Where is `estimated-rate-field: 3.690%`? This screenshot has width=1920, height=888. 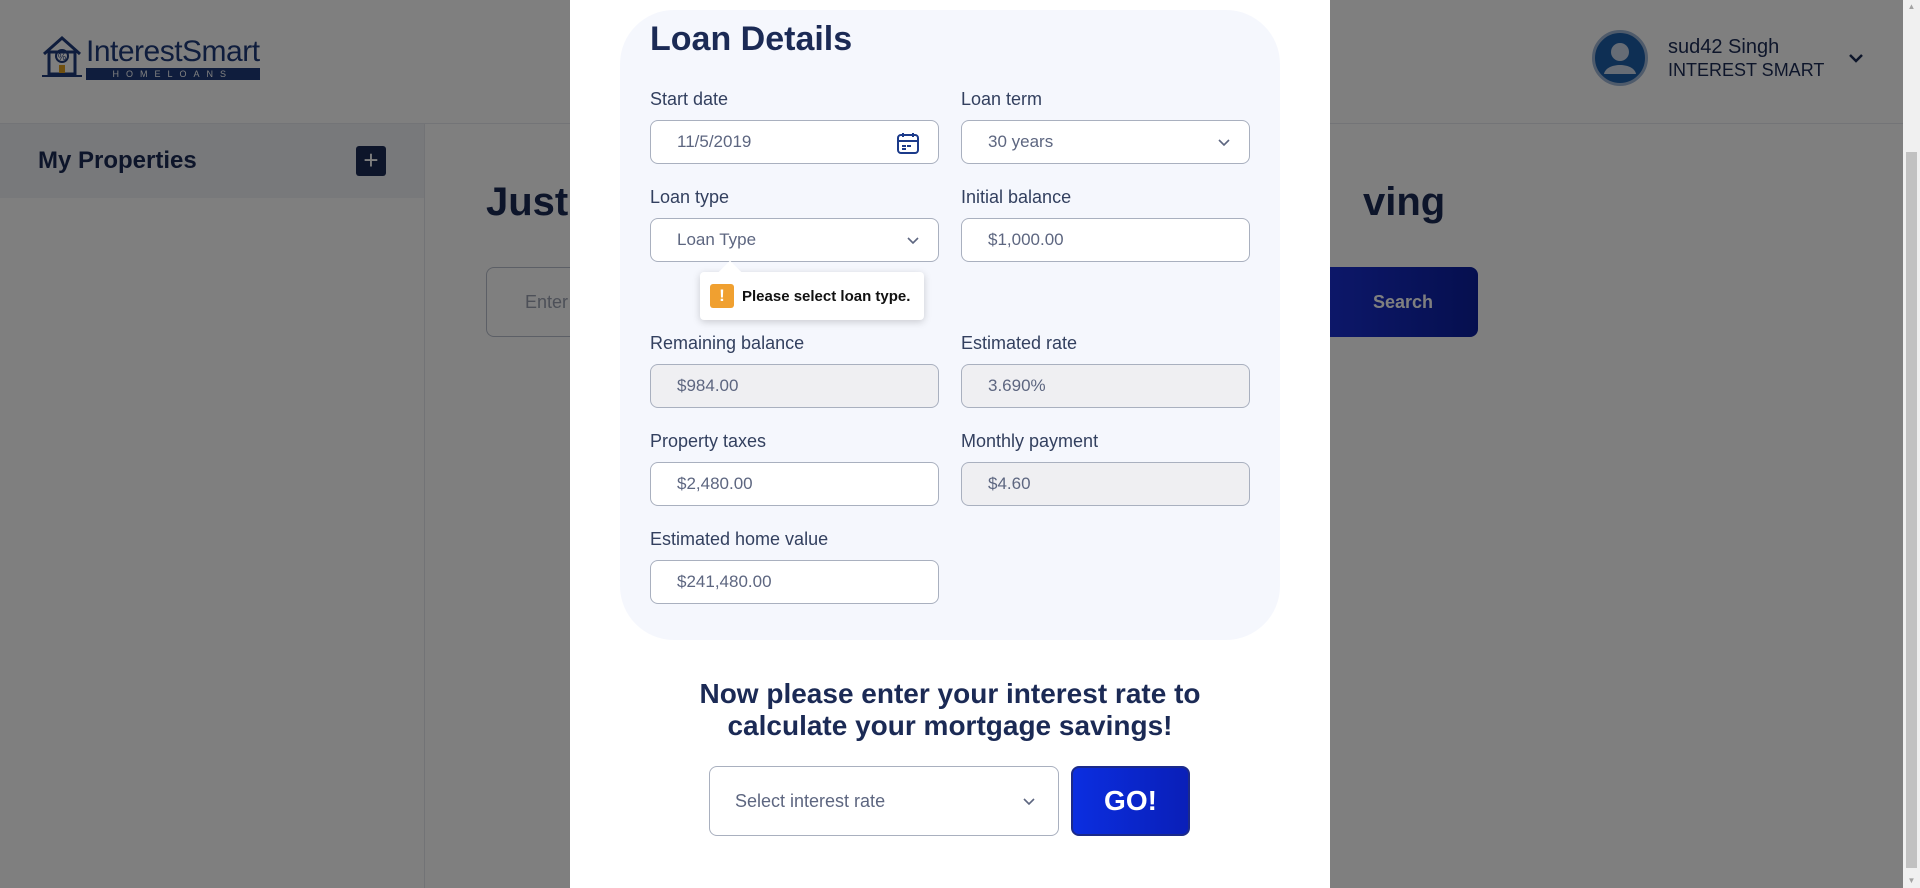
estimated-rate-field: 3.690% is located at coordinates (1105, 386).